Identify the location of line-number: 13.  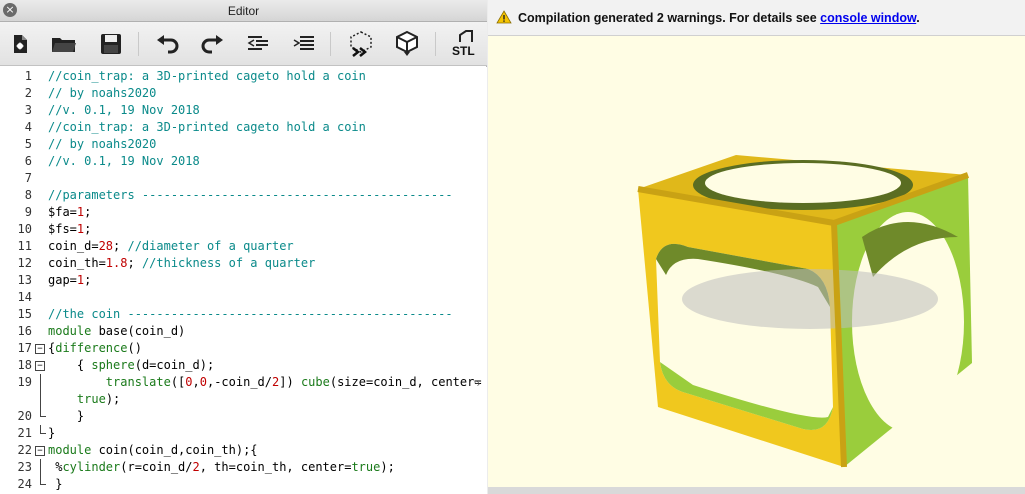
(24, 280).